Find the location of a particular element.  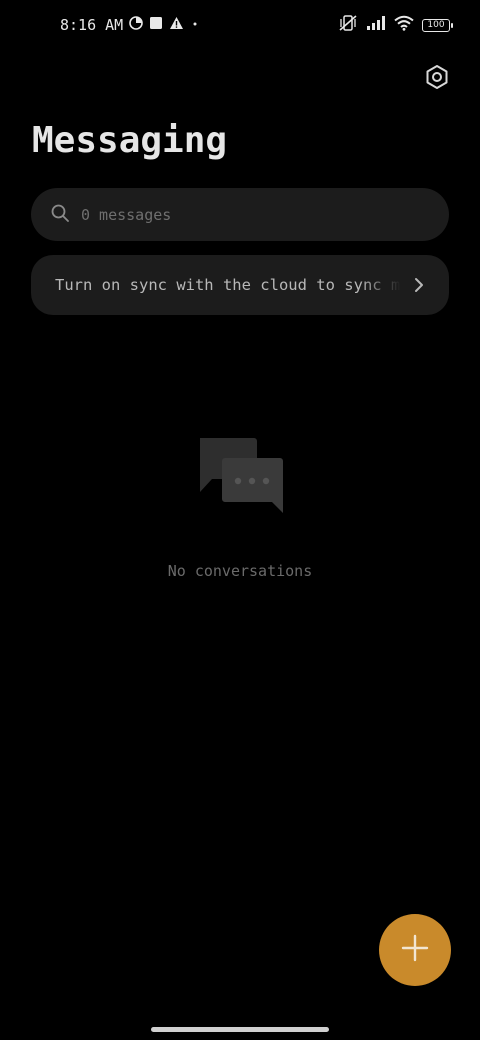

new-conversation-button is located at coordinates (415, 950).